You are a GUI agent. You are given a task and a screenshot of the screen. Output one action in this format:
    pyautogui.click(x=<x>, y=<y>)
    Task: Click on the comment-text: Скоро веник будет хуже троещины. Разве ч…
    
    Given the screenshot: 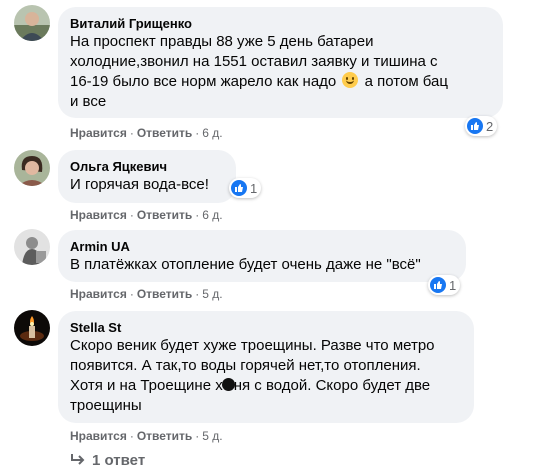 What is the action you would take?
    pyautogui.click(x=252, y=375)
    